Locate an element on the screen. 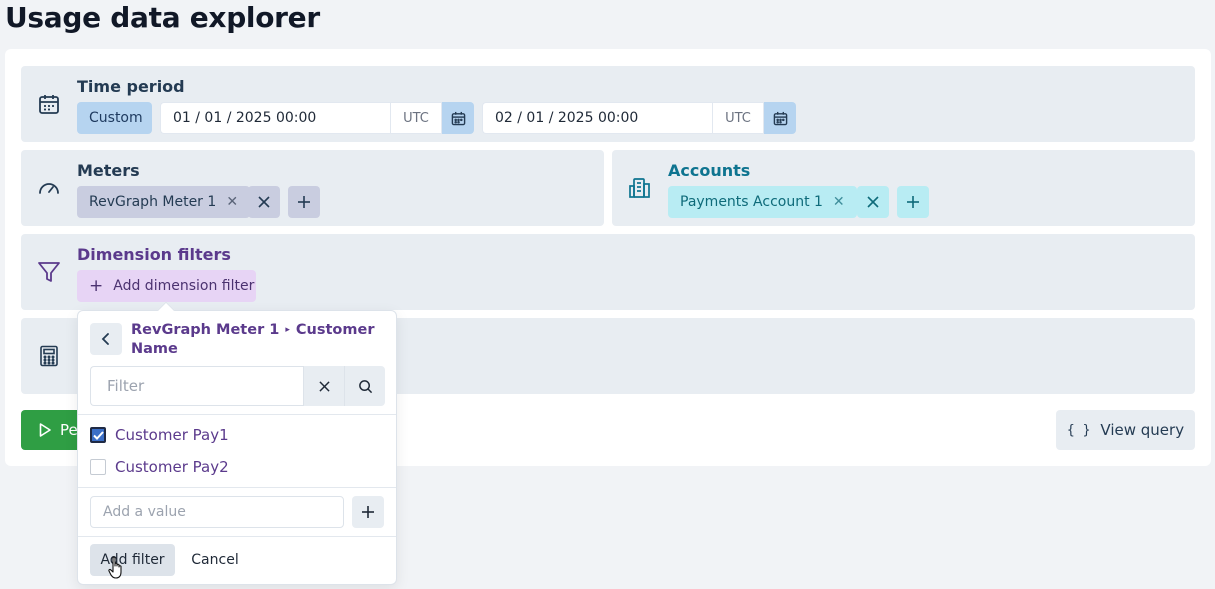  search-icon is located at coordinates (365, 386).